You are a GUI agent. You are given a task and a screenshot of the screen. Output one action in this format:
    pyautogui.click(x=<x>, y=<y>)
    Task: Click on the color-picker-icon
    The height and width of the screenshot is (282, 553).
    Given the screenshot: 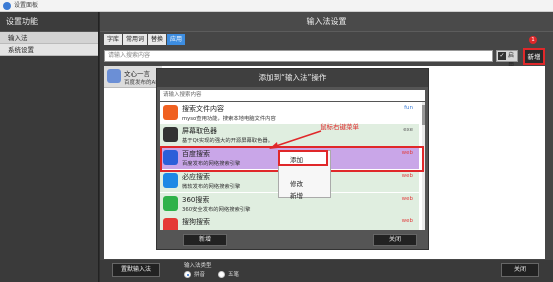 What is the action you would take?
    pyautogui.click(x=170, y=134)
    